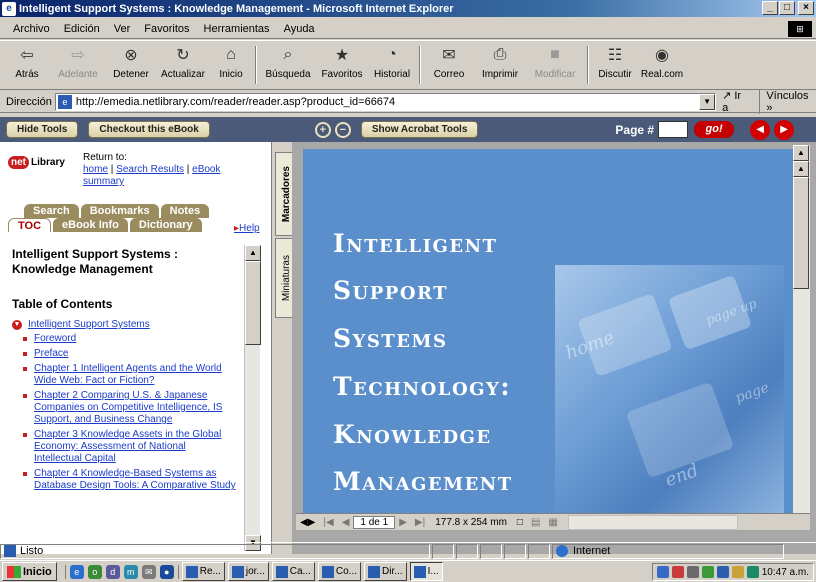 The height and width of the screenshot is (582, 816). What do you see at coordinates (185, 211) in the screenshot?
I see `tab-notes: Notes` at bounding box center [185, 211].